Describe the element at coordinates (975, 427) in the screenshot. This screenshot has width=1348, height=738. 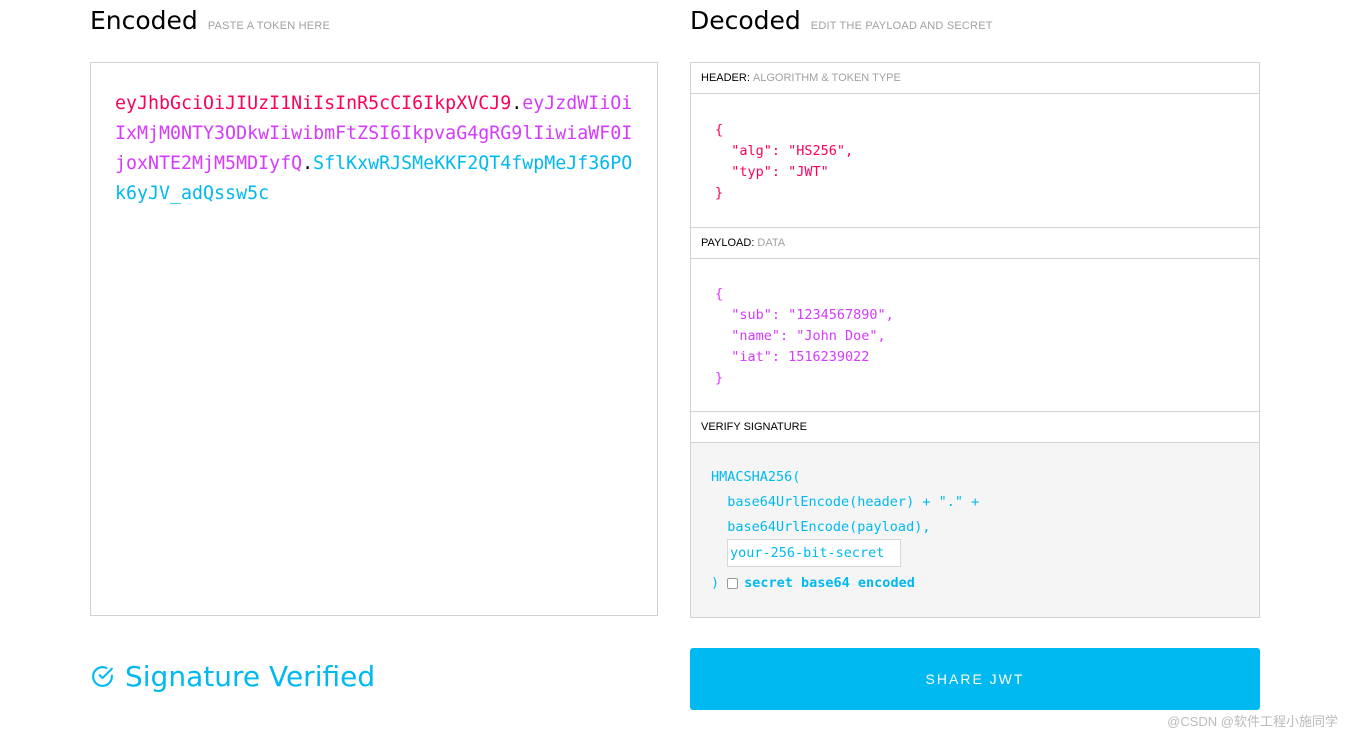
I see `verify-section-heading: VERIFY SIGNATURE` at that location.